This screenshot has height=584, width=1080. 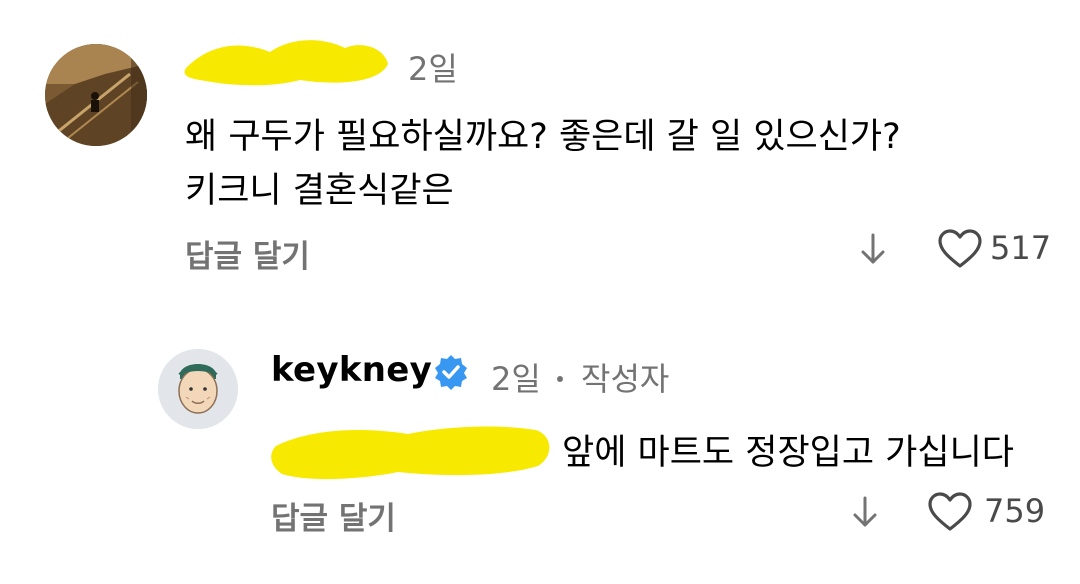 I want to click on redacted-username, so click(x=286, y=63).